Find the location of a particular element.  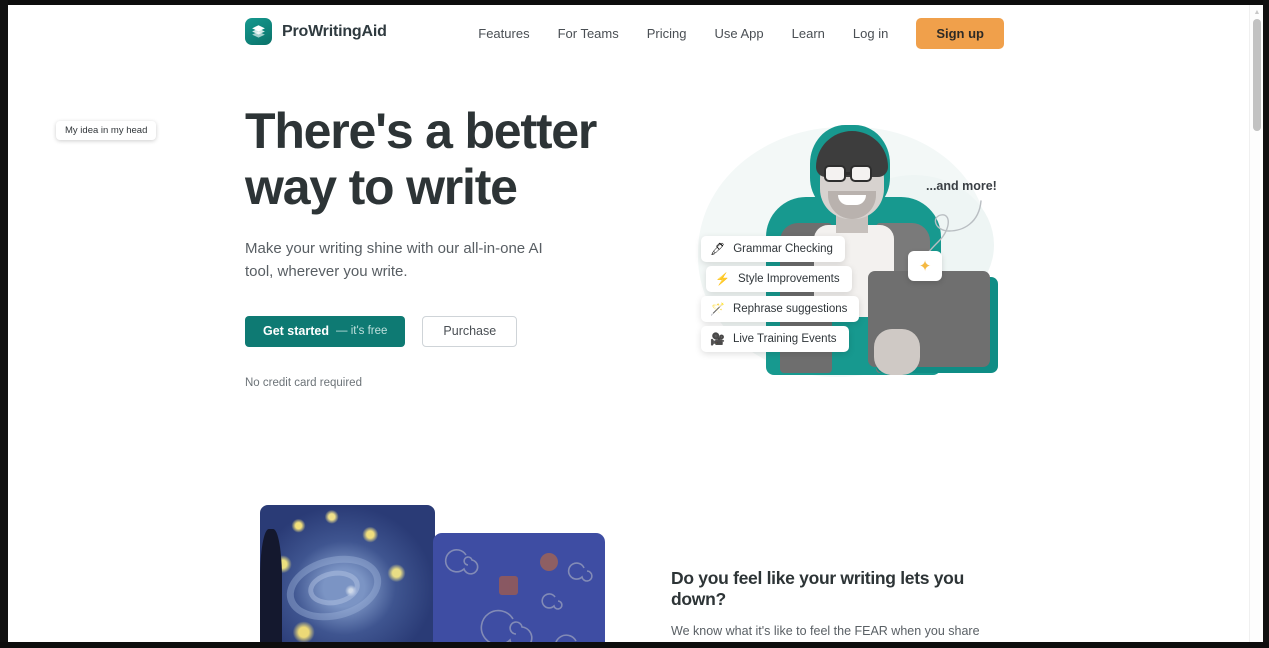

film-camera-icon: 🎥 is located at coordinates (717, 339).